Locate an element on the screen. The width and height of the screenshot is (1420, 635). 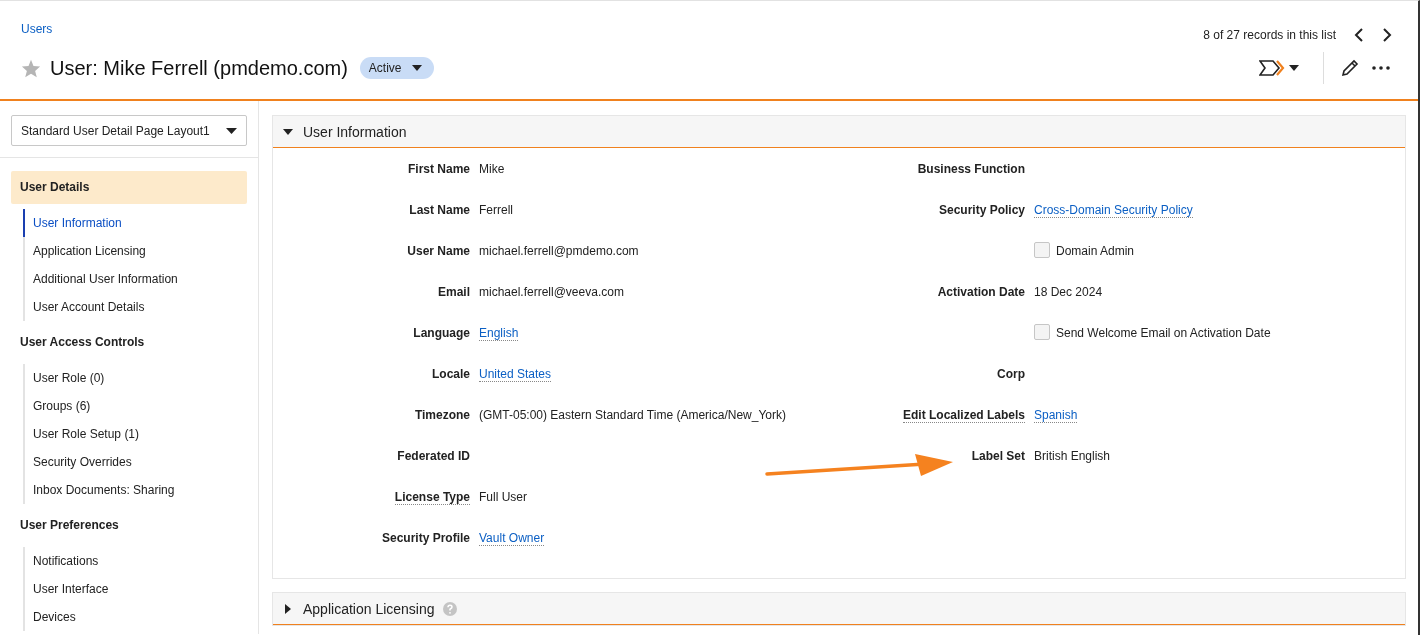
field-label: Last Name is located at coordinates (439, 210).